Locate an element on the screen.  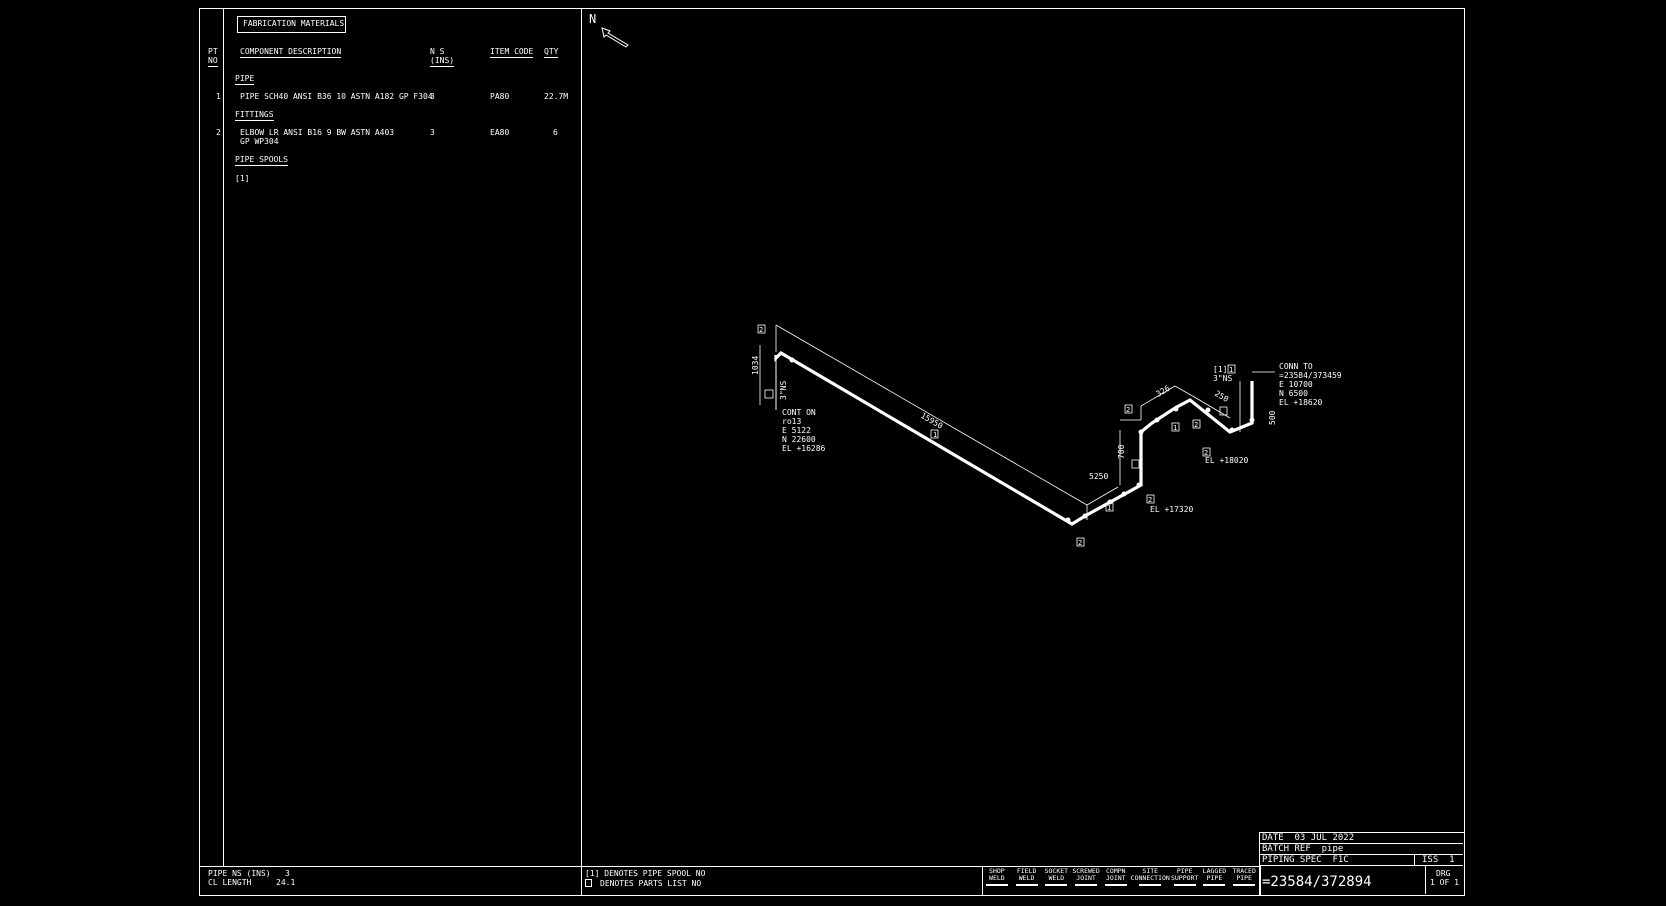
note-spool: [1] DENOTES PIPE SPOOL NO is located at coordinates (645, 873).